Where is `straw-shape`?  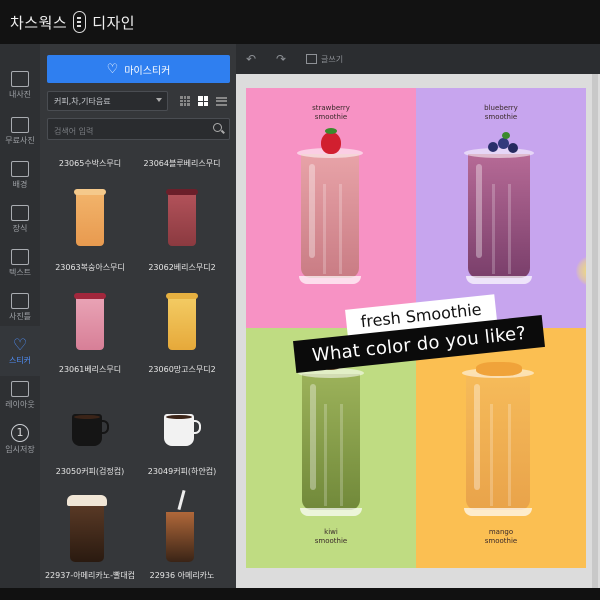
straw-shape is located at coordinates (181, 500).